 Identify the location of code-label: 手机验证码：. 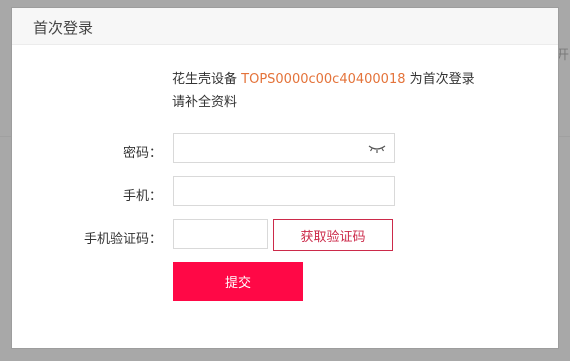
(122, 239).